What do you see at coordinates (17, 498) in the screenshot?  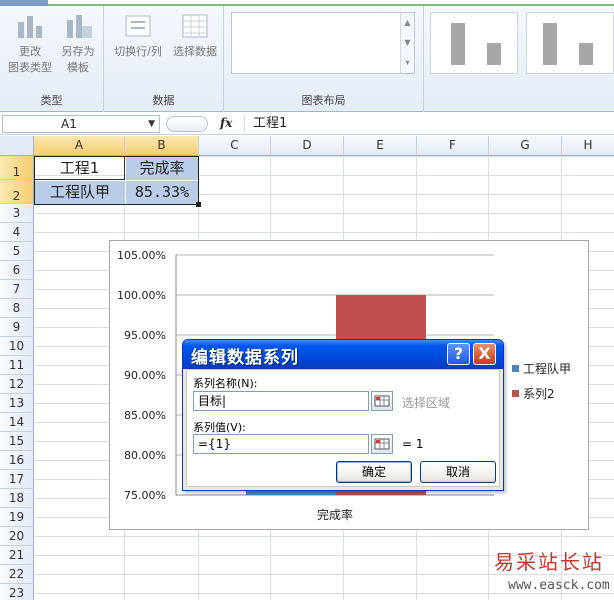 I see `row-header-18: 18` at bounding box center [17, 498].